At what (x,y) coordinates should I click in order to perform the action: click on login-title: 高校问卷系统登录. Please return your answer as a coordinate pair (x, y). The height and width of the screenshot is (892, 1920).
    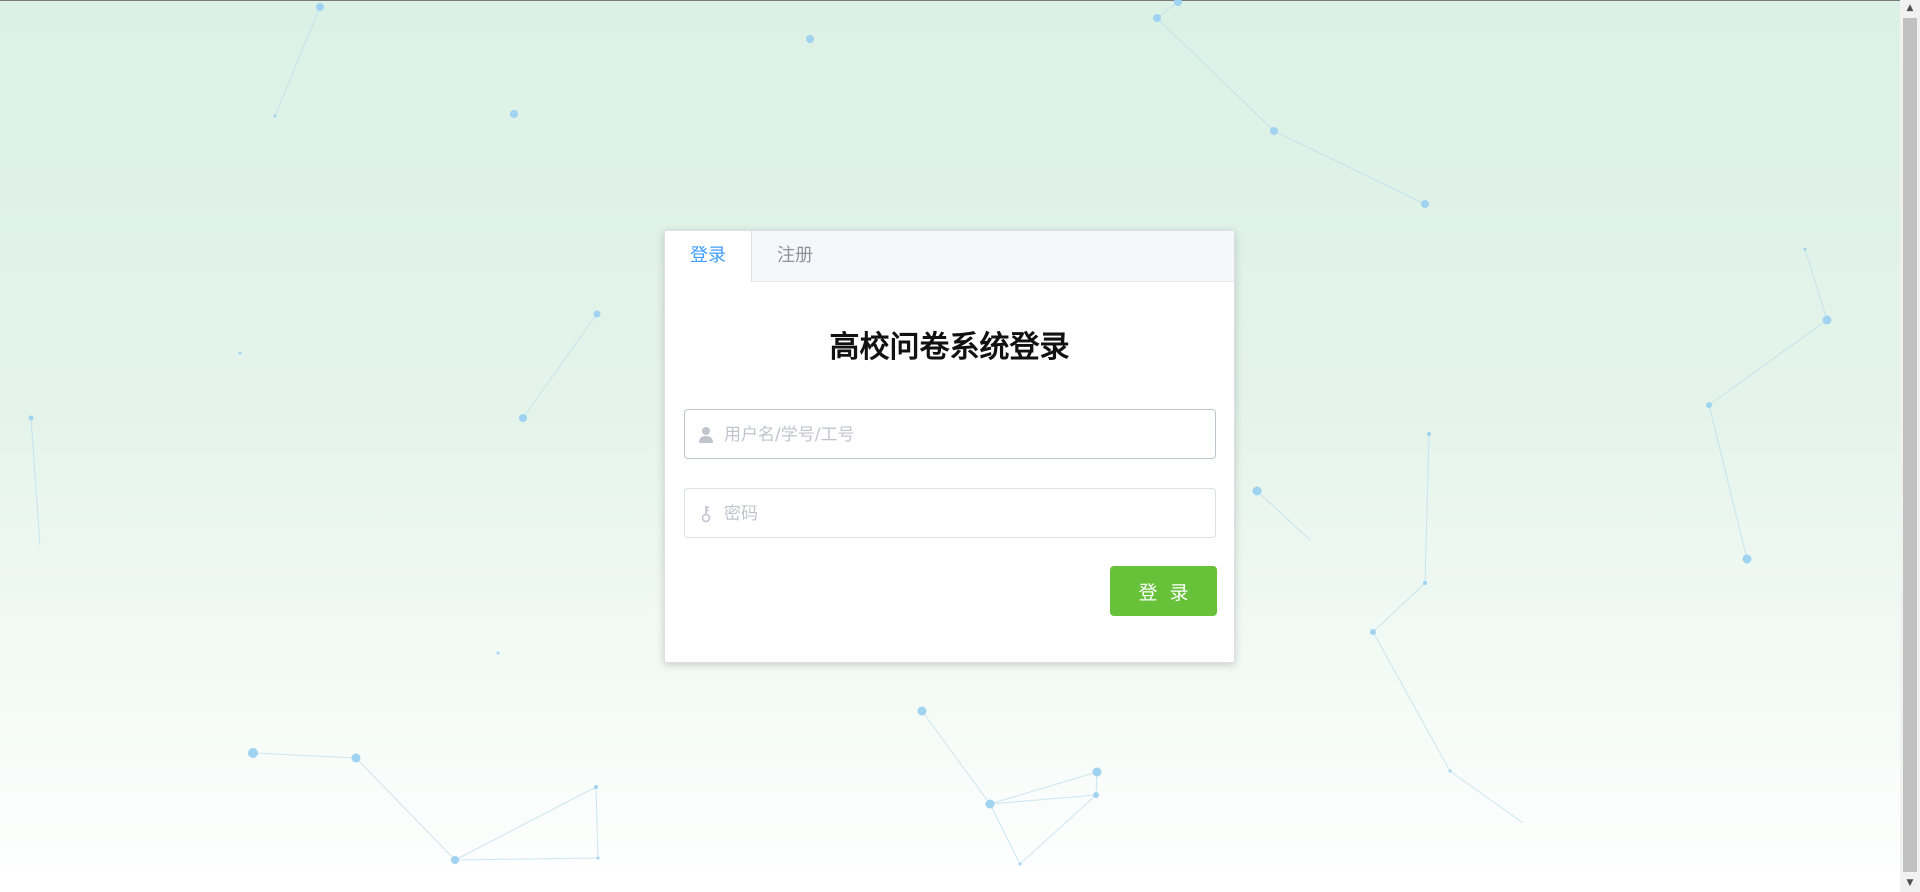
    Looking at the image, I should click on (949, 347).